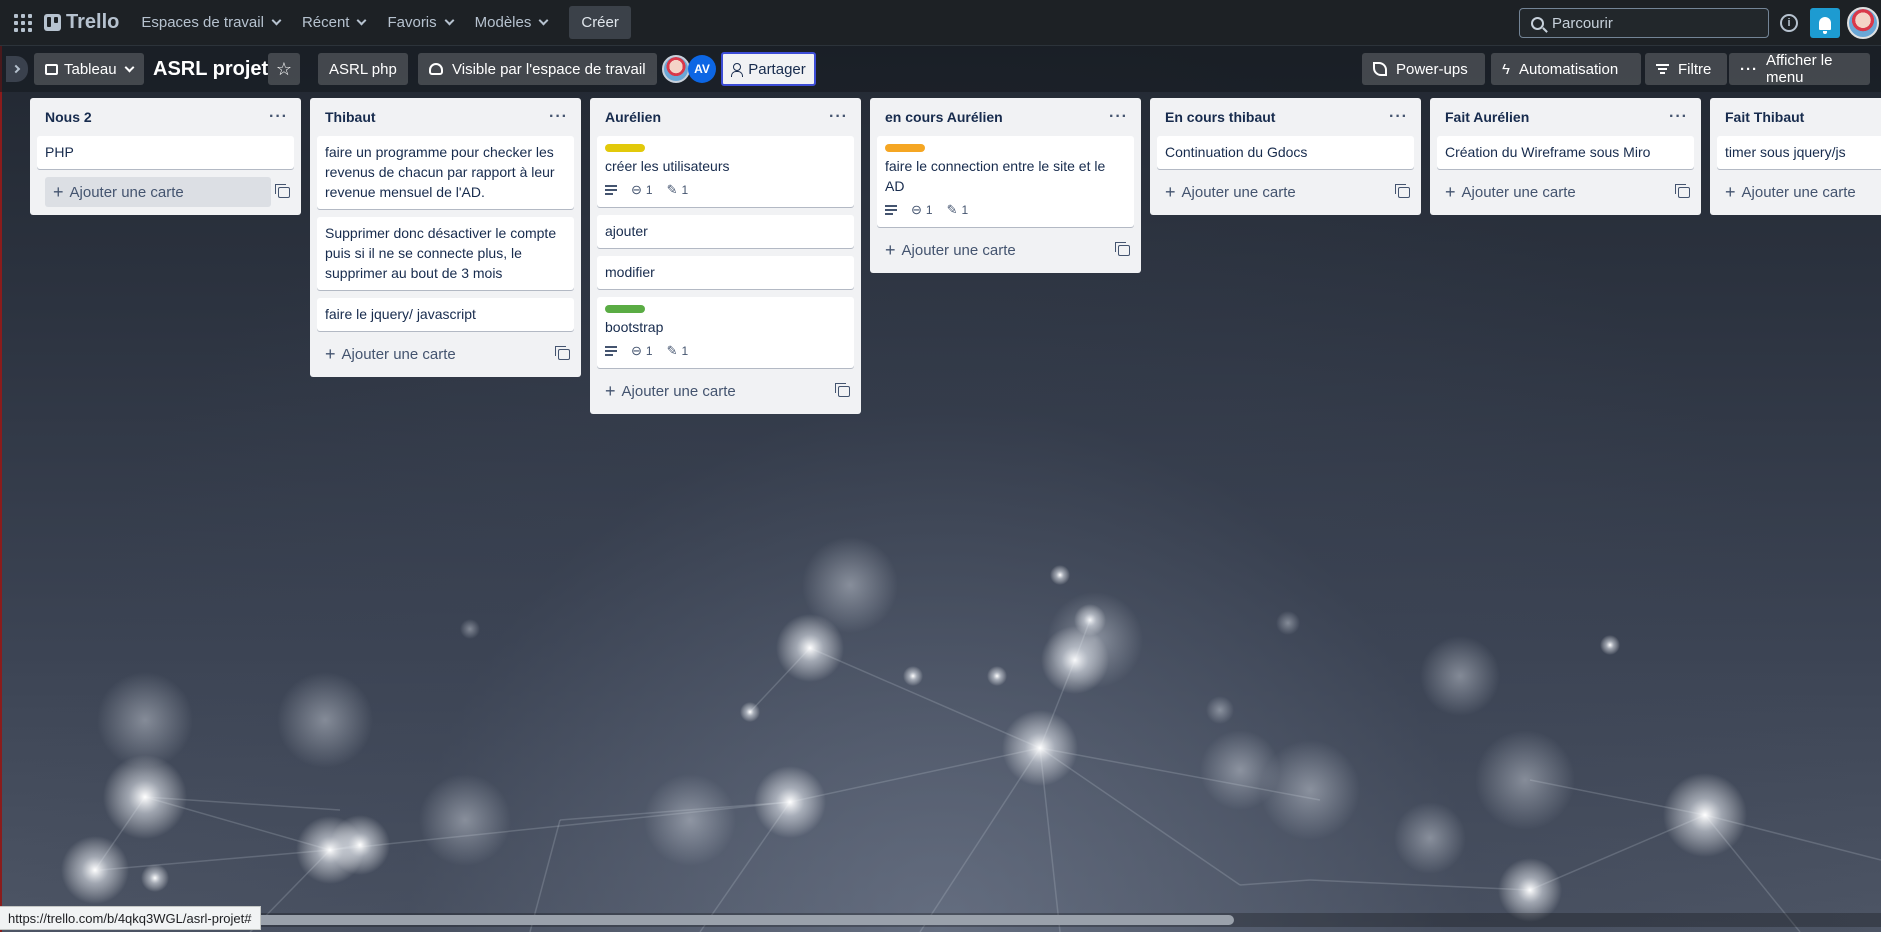 This screenshot has width=1881, height=932. What do you see at coordinates (630, 272) in the screenshot?
I see `card-title: modifier` at bounding box center [630, 272].